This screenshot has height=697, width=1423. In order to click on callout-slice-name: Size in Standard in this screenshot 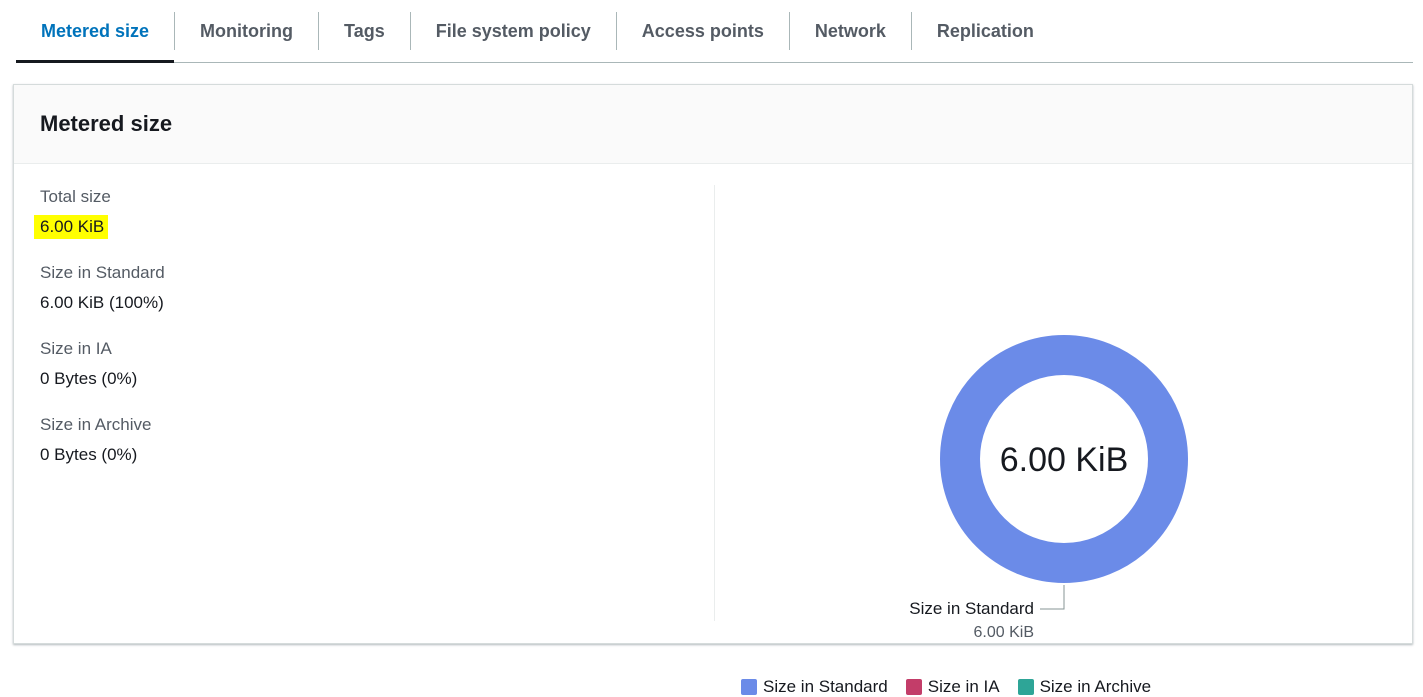, I will do `click(971, 608)`.